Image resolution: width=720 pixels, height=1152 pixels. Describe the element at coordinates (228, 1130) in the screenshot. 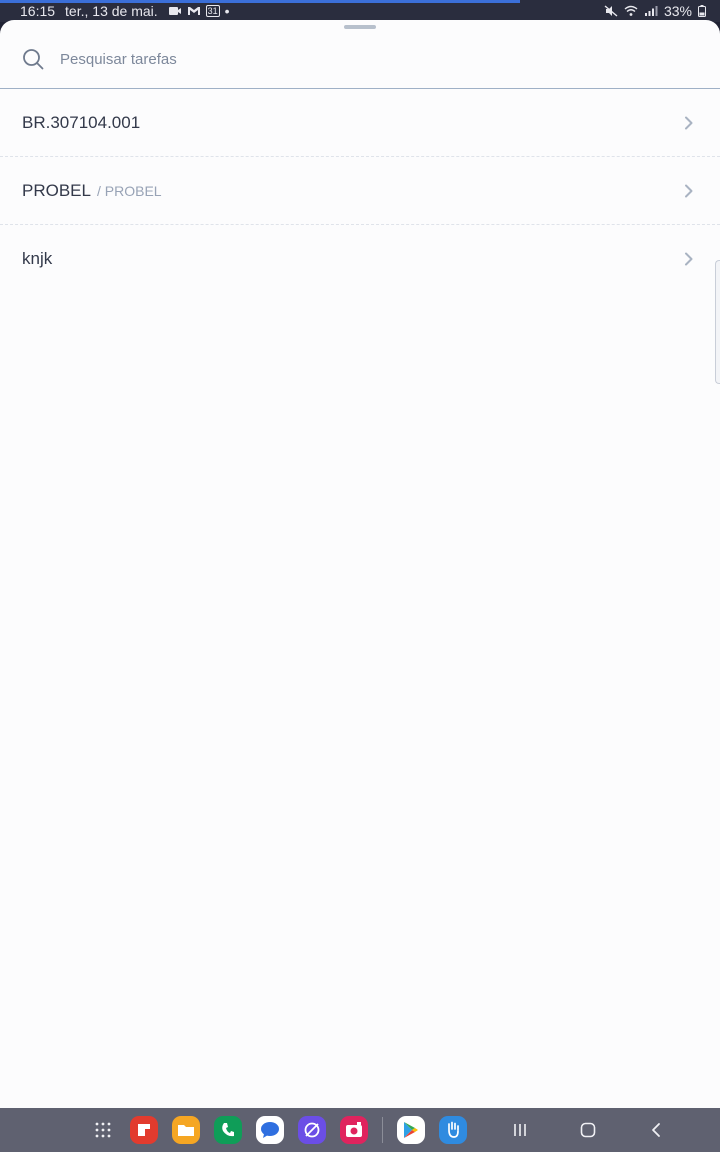

I see `phone-icon` at that location.